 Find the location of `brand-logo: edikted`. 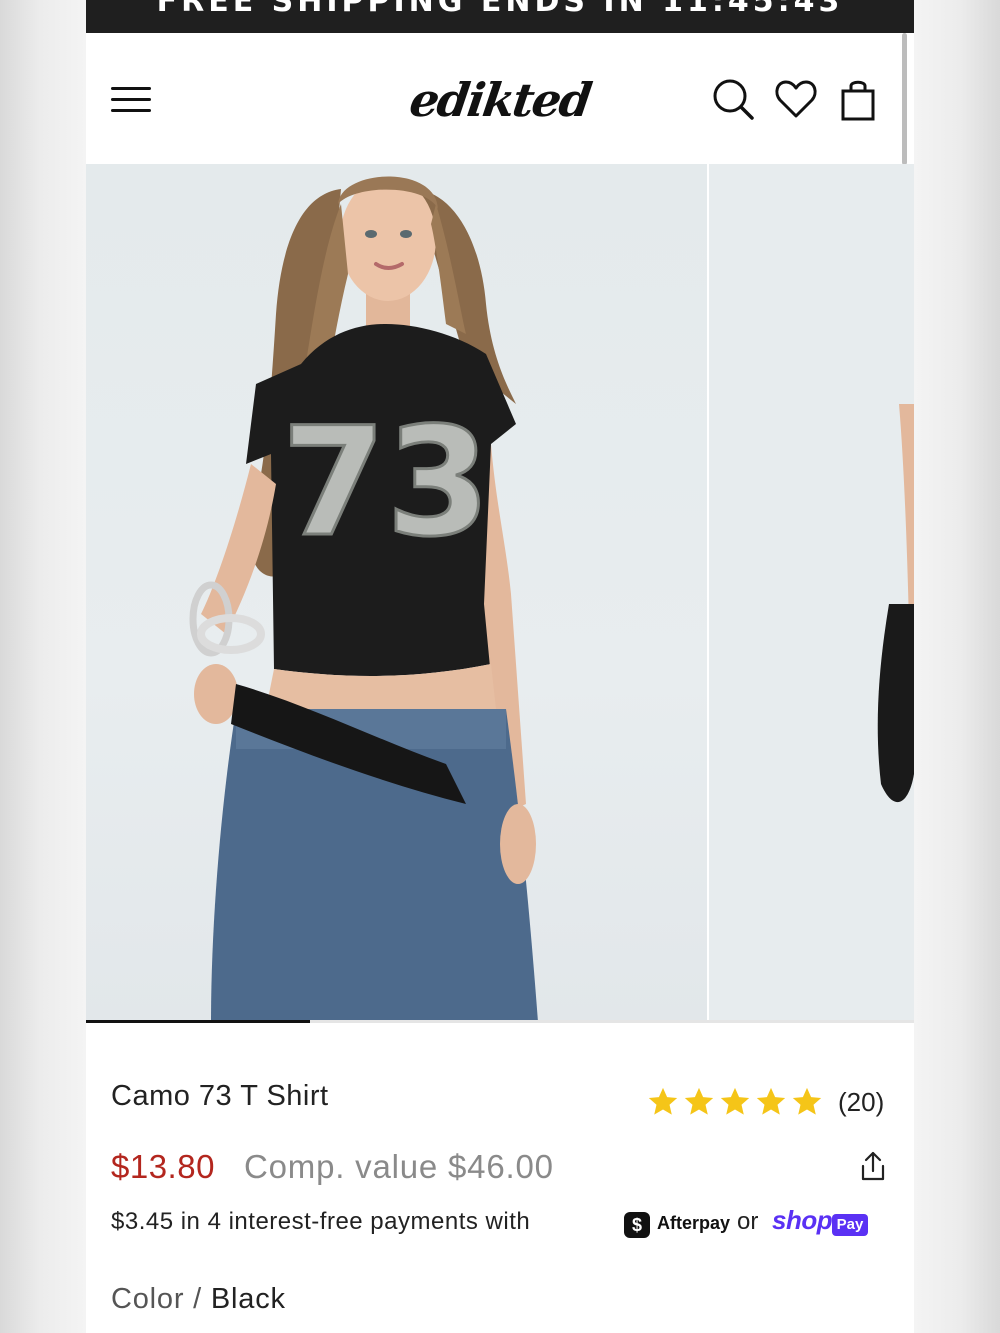

brand-logo: edikted is located at coordinates (499, 100).